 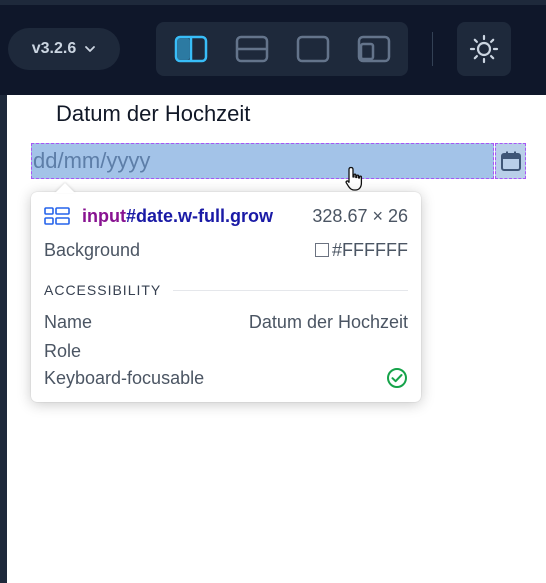 I want to click on date-input, so click(x=262, y=161).